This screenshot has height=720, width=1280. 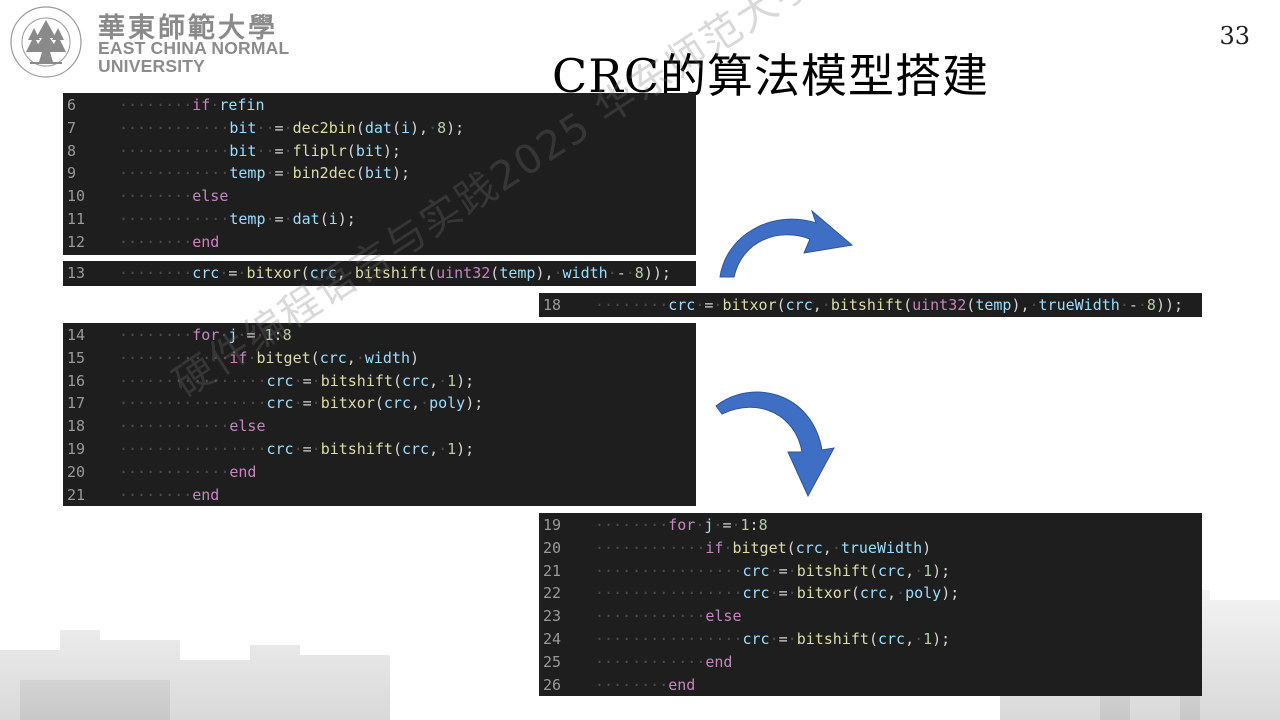 What do you see at coordinates (46, 42) in the screenshot?
I see `university-logo-icon` at bounding box center [46, 42].